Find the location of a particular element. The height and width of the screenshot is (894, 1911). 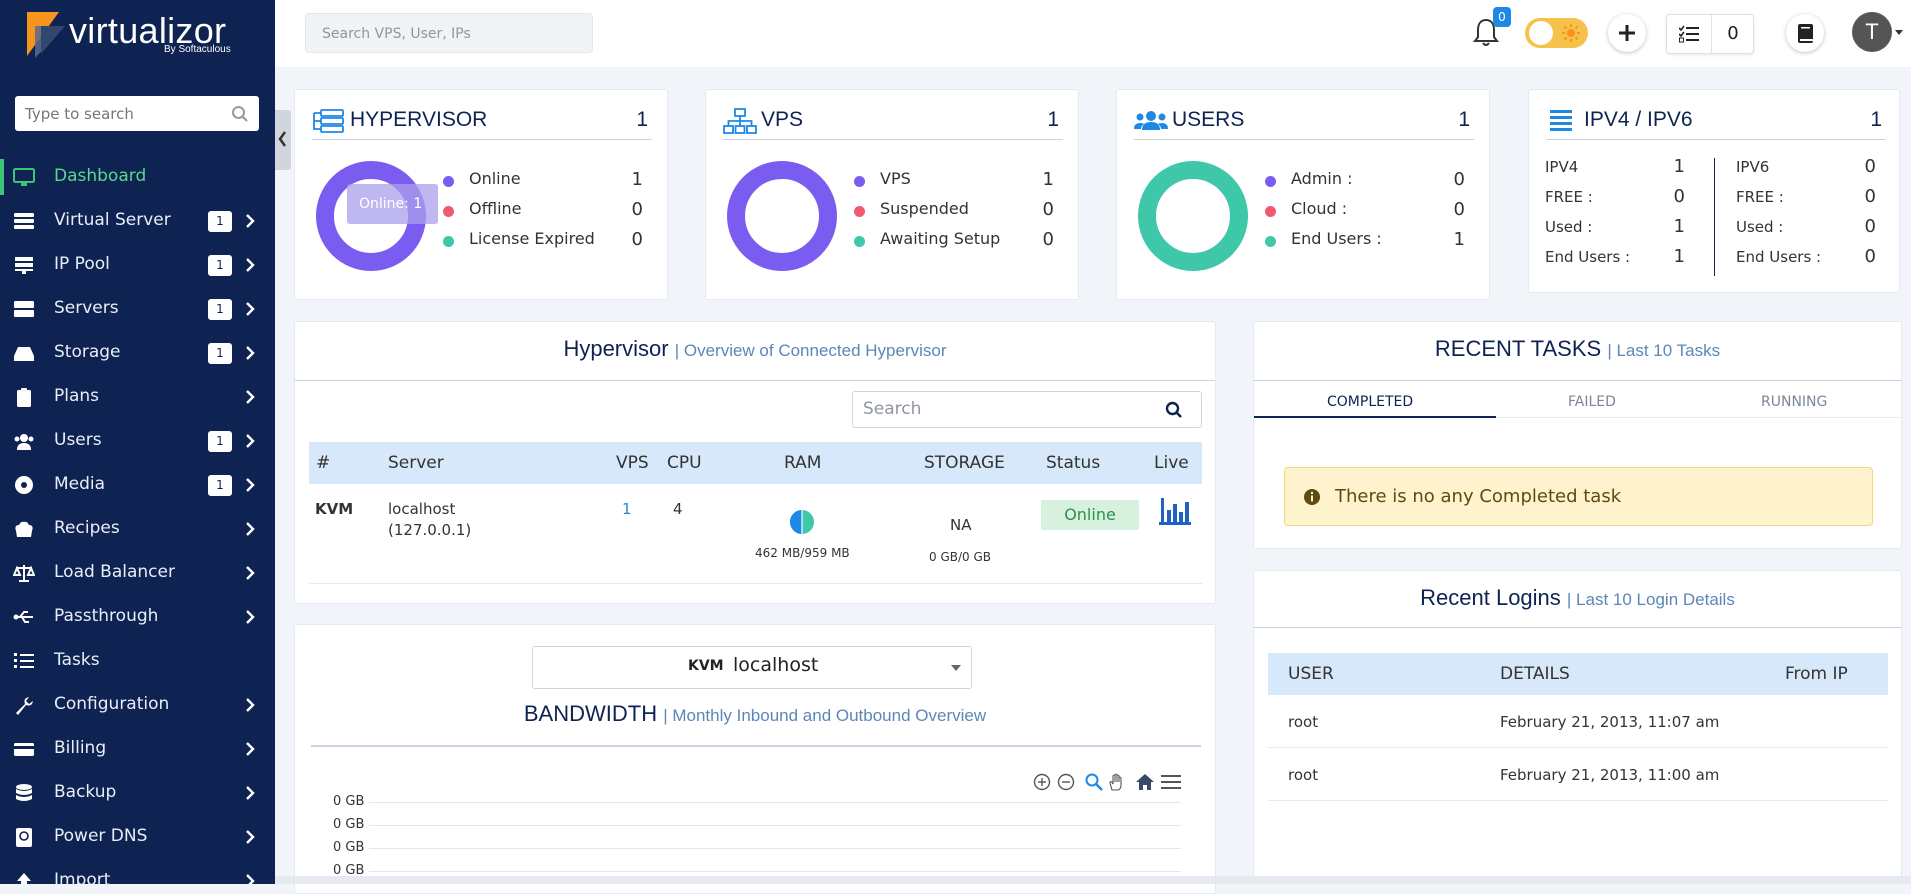

disc-icon is located at coordinates (24, 485).